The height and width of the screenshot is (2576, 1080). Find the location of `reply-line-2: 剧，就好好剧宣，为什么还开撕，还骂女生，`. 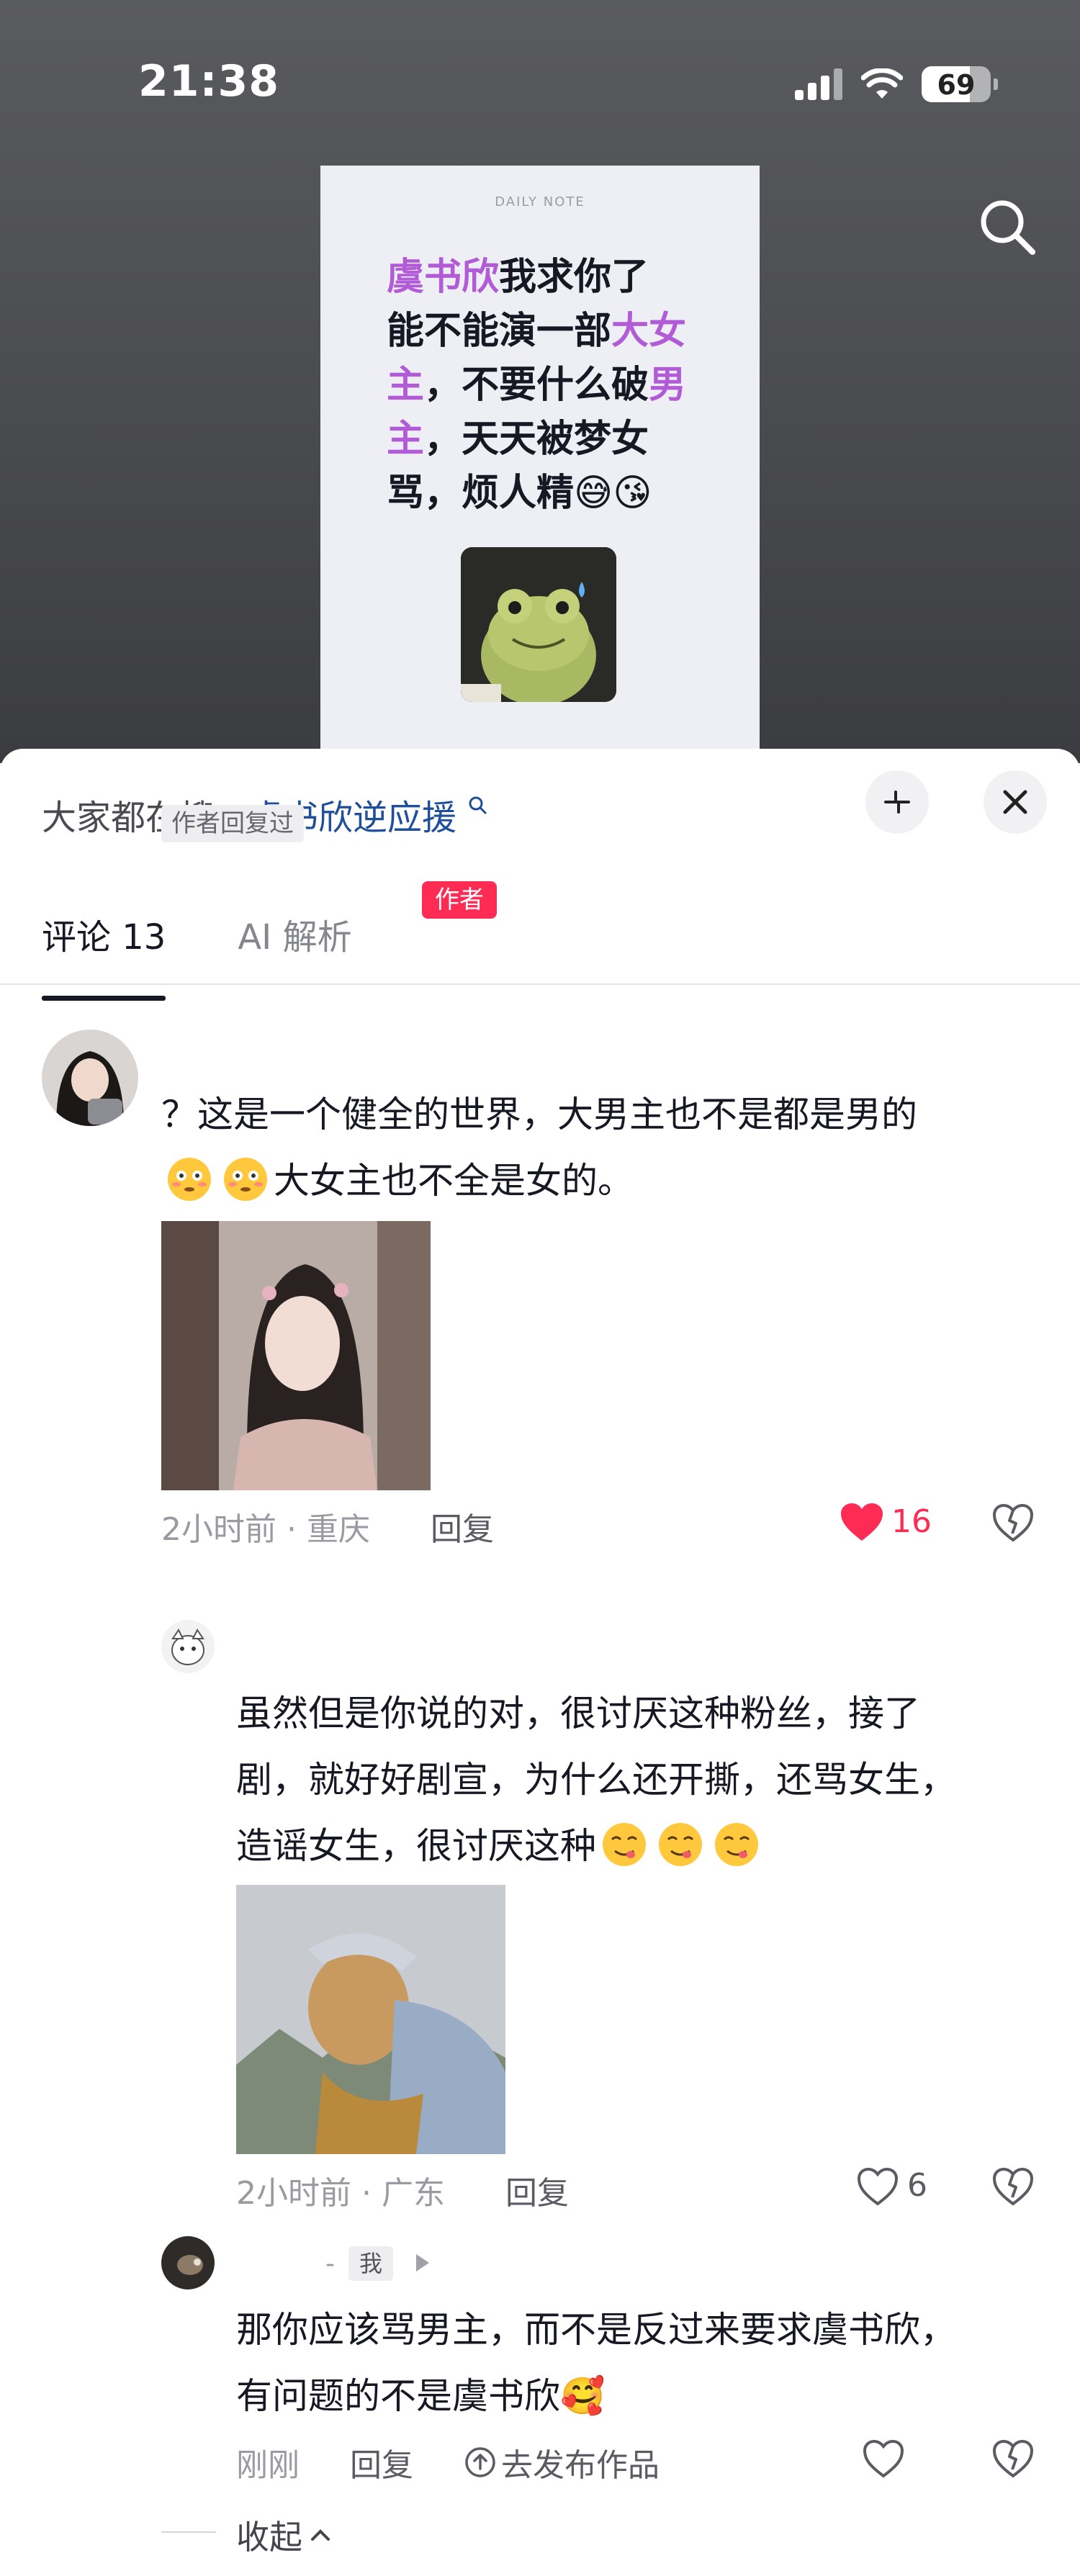

reply-line-2: 剧，就好好剧宣，为什么还开撕，还骂女生， is located at coordinates (596, 1780).